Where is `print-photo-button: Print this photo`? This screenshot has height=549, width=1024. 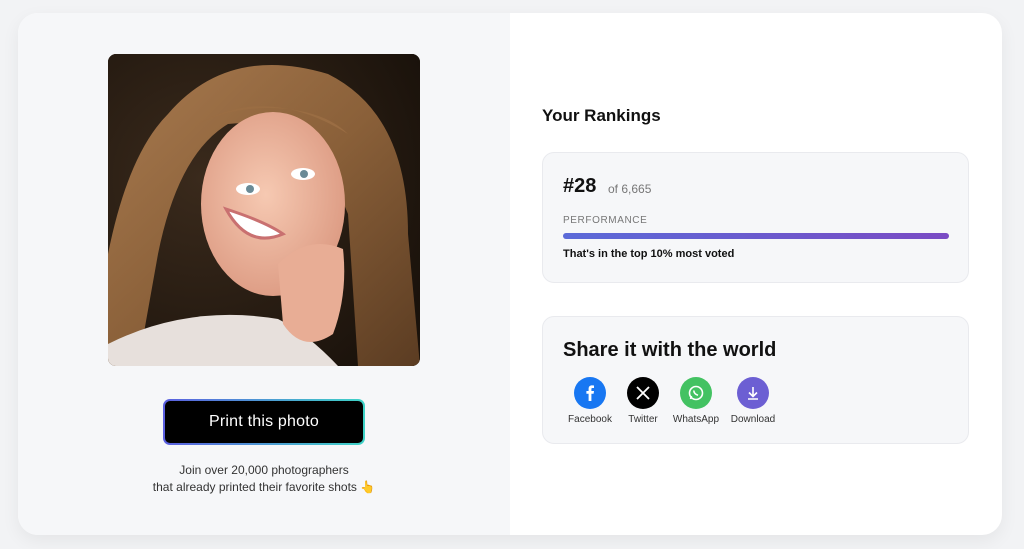
print-photo-button: Print this photo is located at coordinates (264, 422).